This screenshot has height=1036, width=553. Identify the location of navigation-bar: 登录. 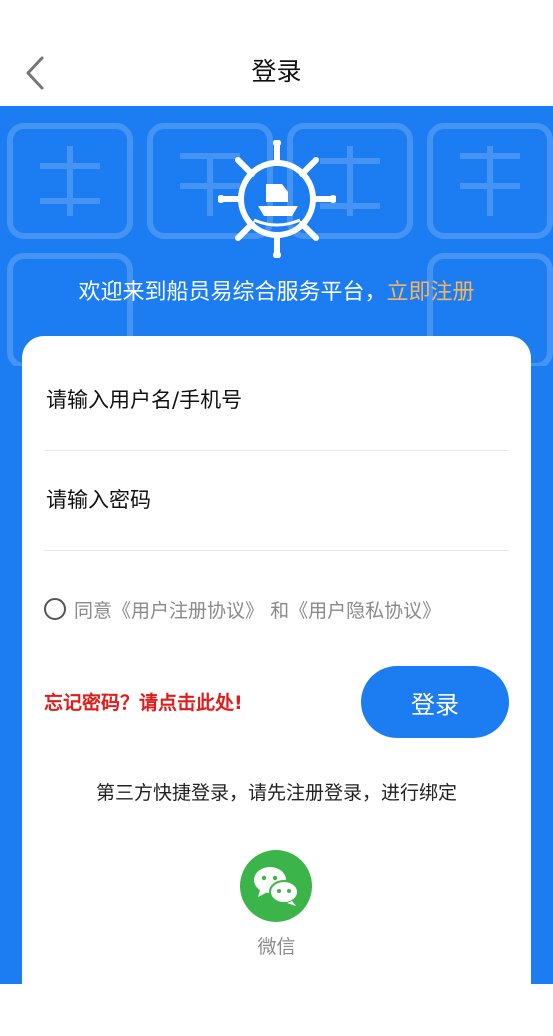
(276, 53).